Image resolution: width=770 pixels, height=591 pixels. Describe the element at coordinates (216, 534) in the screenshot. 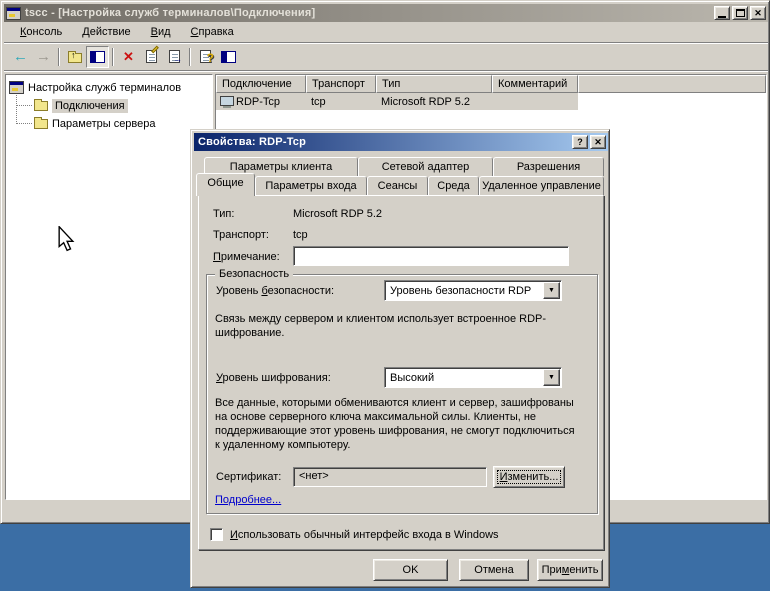

I see `standard-logon-checkbox` at that location.